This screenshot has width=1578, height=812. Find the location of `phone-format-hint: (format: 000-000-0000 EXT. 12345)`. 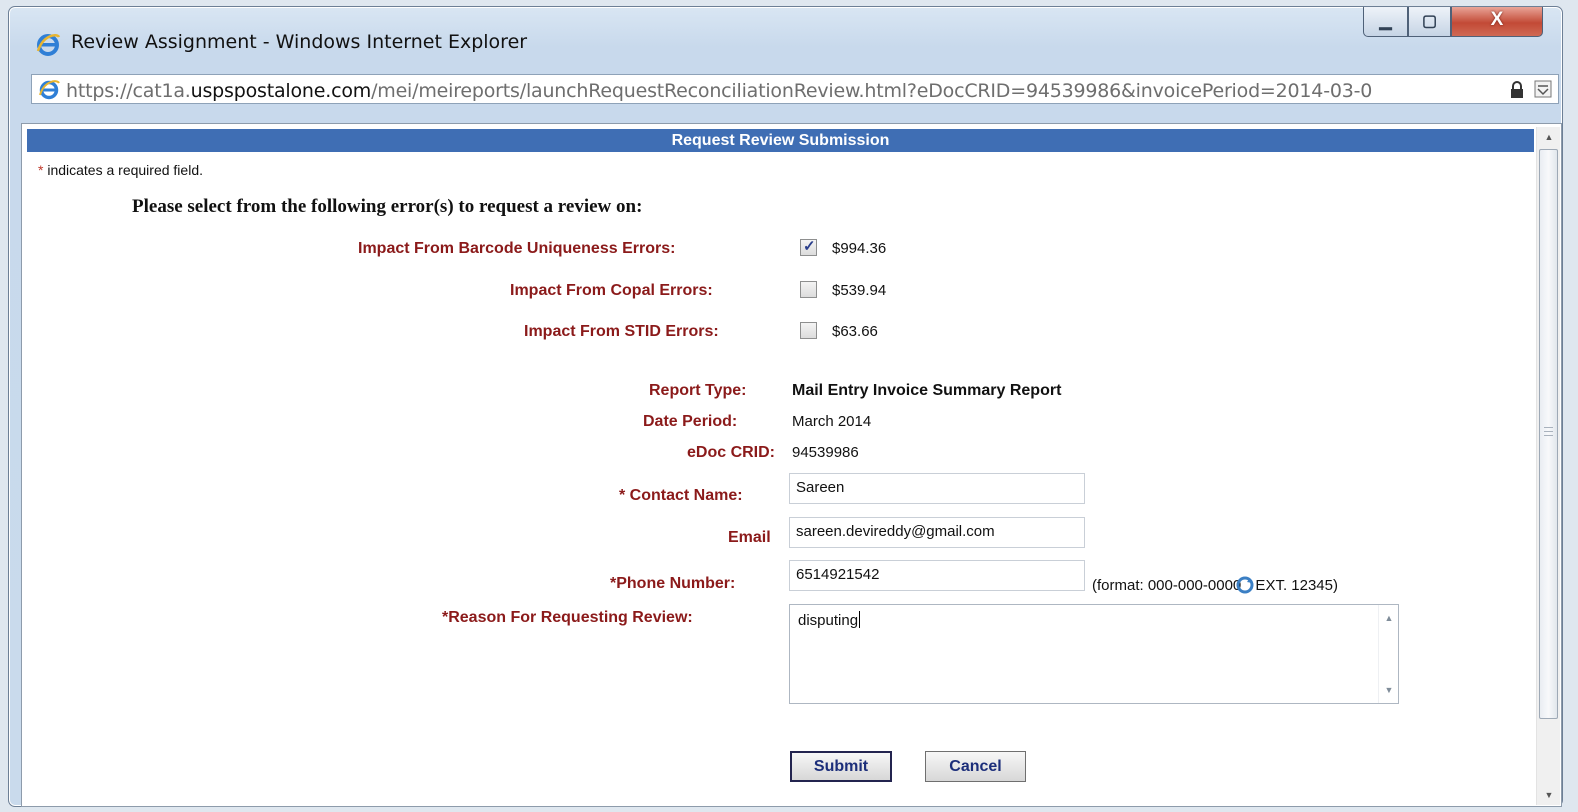

phone-format-hint: (format: 000-000-0000 EXT. 12345) is located at coordinates (1215, 585).